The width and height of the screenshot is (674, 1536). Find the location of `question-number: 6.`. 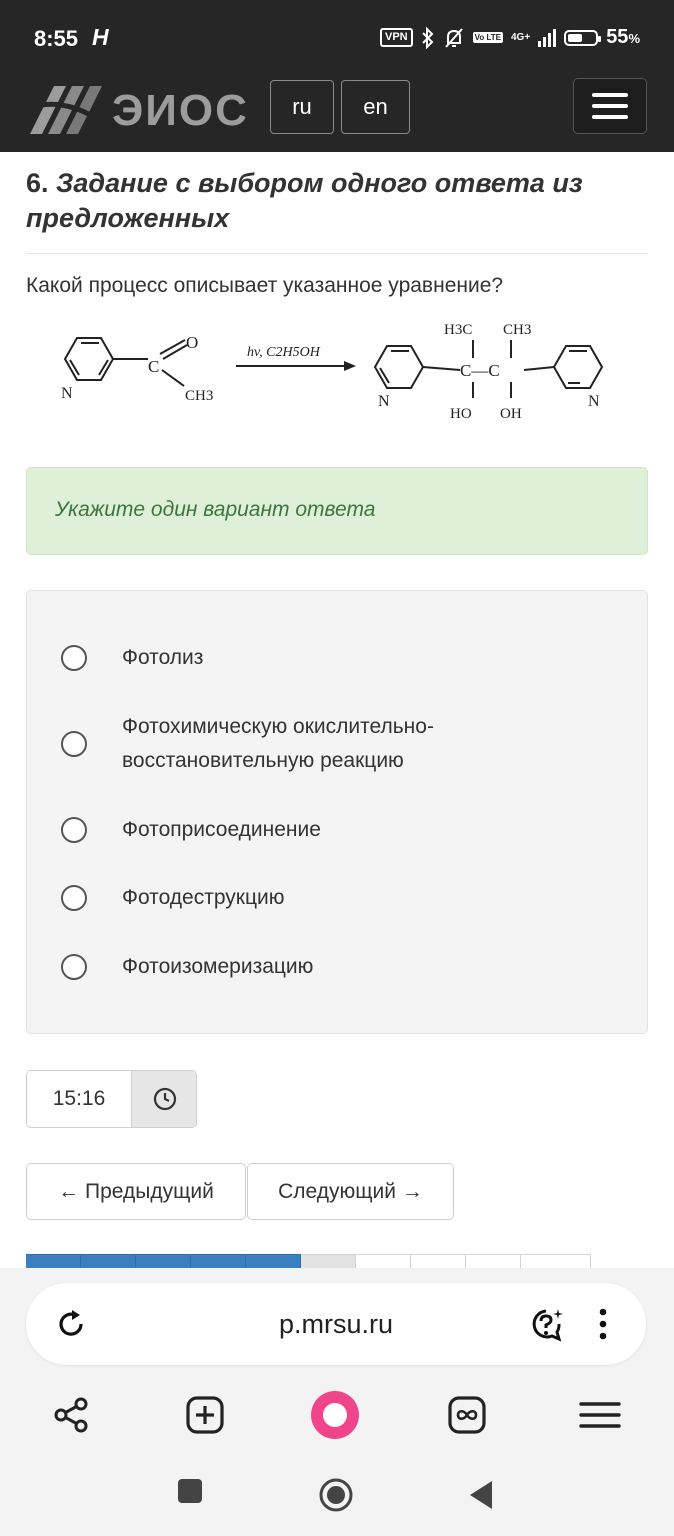

question-number: 6. is located at coordinates (37, 183).